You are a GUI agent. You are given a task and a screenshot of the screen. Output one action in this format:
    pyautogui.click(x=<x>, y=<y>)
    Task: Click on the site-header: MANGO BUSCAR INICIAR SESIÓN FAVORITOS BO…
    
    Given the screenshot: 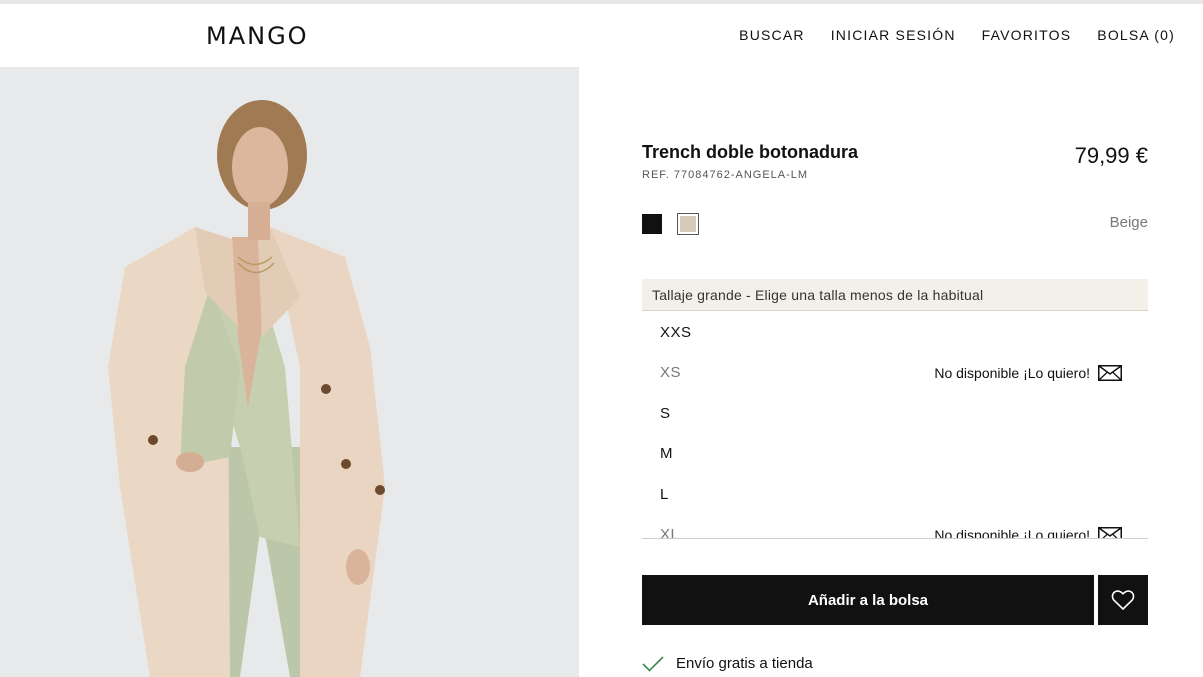 What is the action you would take?
    pyautogui.click(x=601, y=35)
    